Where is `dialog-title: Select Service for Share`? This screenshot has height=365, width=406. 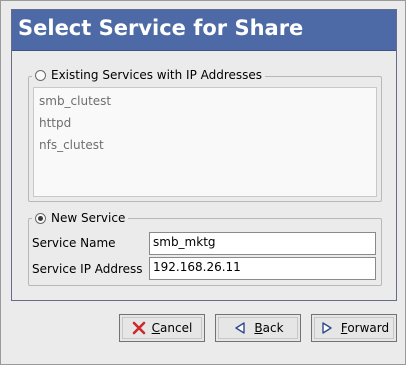
dialog-title: Select Service for Share is located at coordinates (161, 28).